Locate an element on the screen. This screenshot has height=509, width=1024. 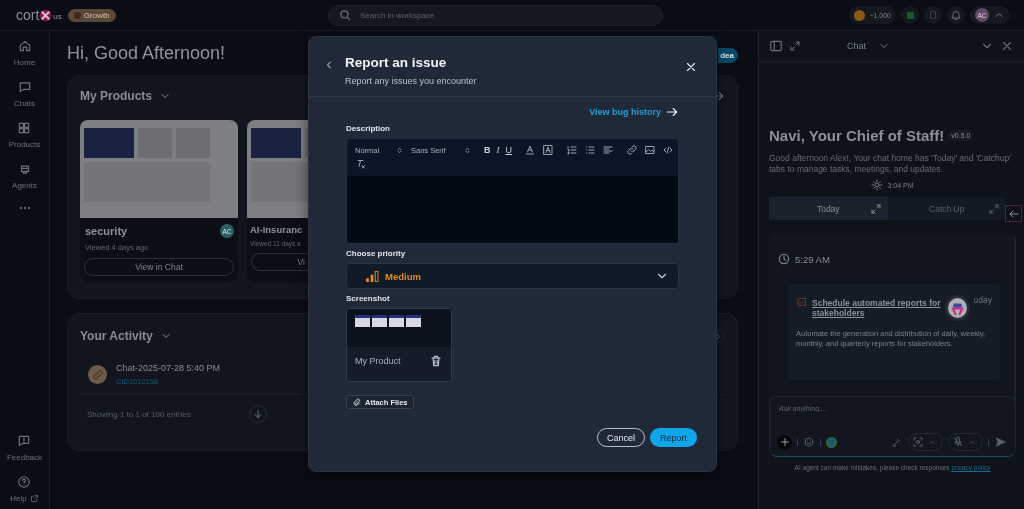
field-label: Choose priority is located at coordinates (376, 253).